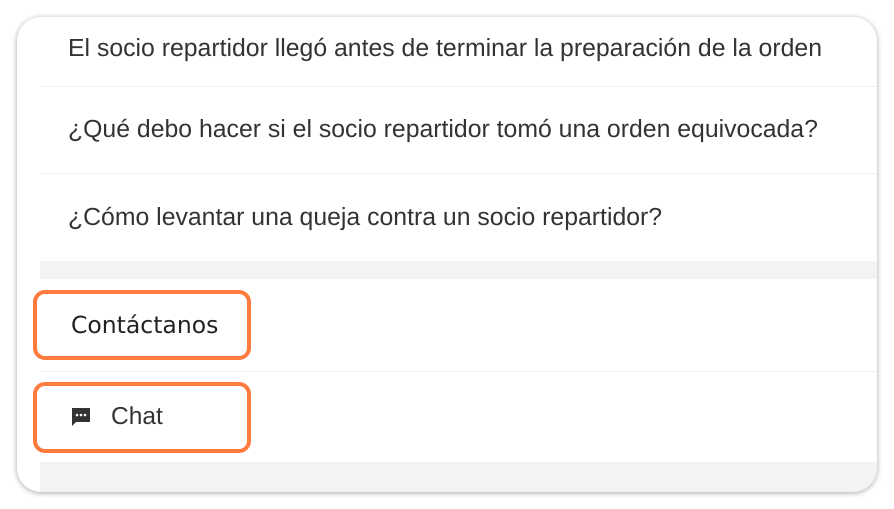 Image resolution: width=894 pixels, height=509 pixels. Describe the element at coordinates (365, 218) in the screenshot. I see `question-link: ¿Cómo levantar una queja contra un socio repartidor?` at that location.